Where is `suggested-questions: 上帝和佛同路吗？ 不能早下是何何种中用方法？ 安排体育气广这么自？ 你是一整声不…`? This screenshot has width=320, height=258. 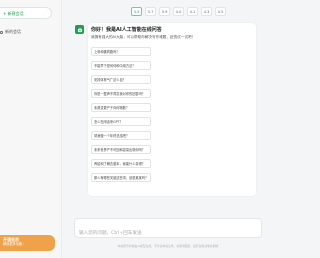
suggested-questions: 上帝和佛同路吗？ 不能早下是何何种中用方法？ 安排体育气广这么自？ 你是一整声不… is located at coordinates (121, 117).